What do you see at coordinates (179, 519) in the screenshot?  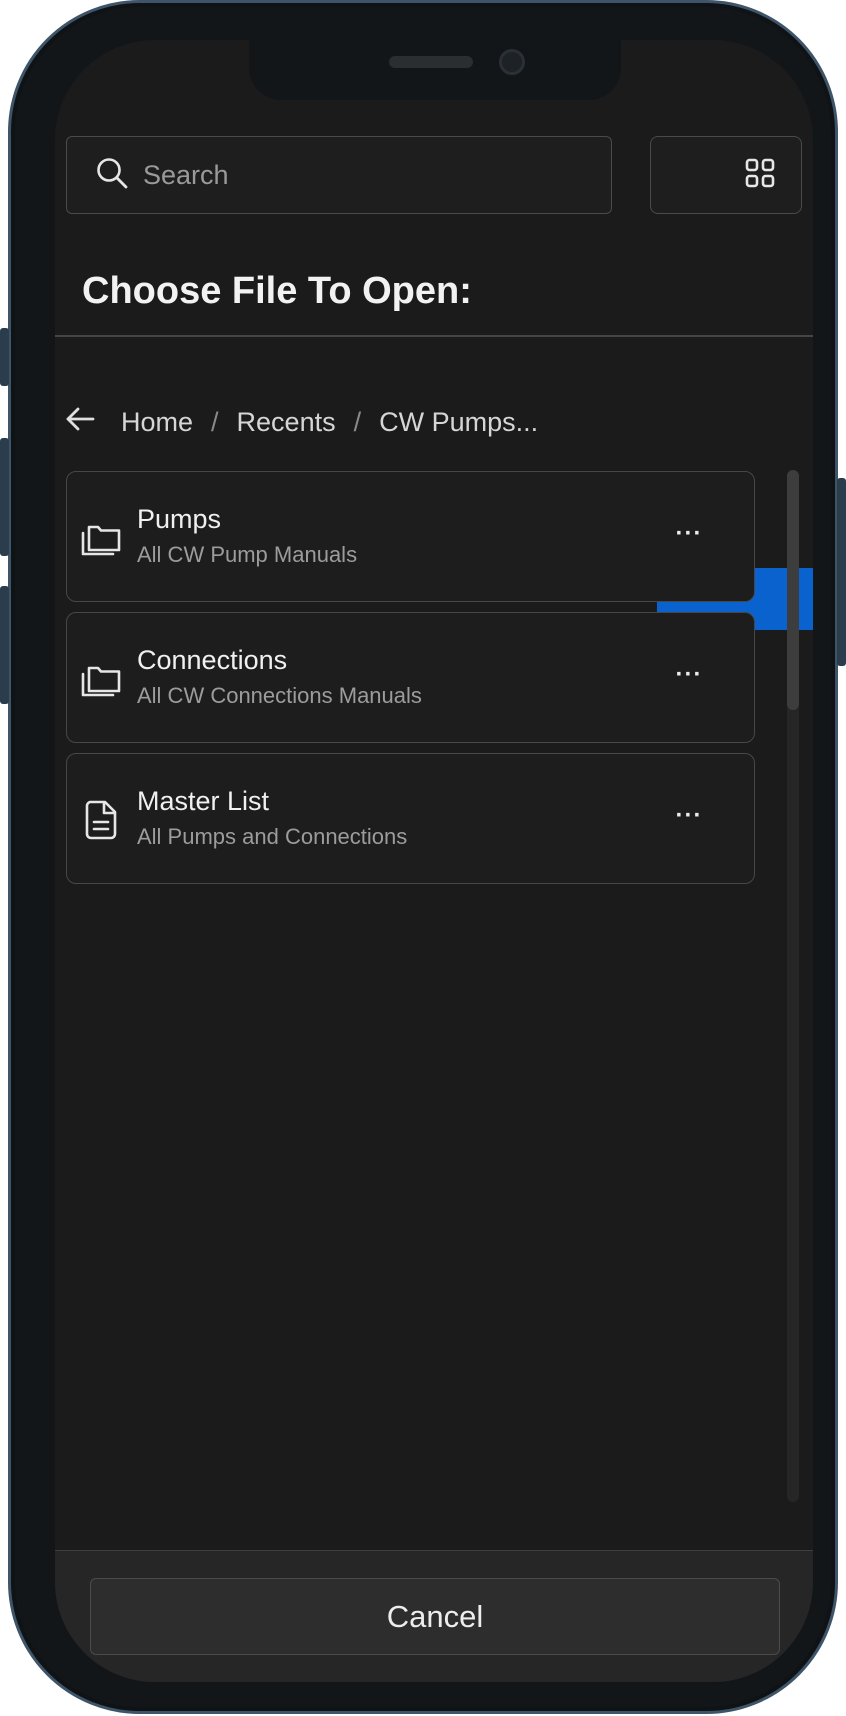 I see `item-title: Pumps` at bounding box center [179, 519].